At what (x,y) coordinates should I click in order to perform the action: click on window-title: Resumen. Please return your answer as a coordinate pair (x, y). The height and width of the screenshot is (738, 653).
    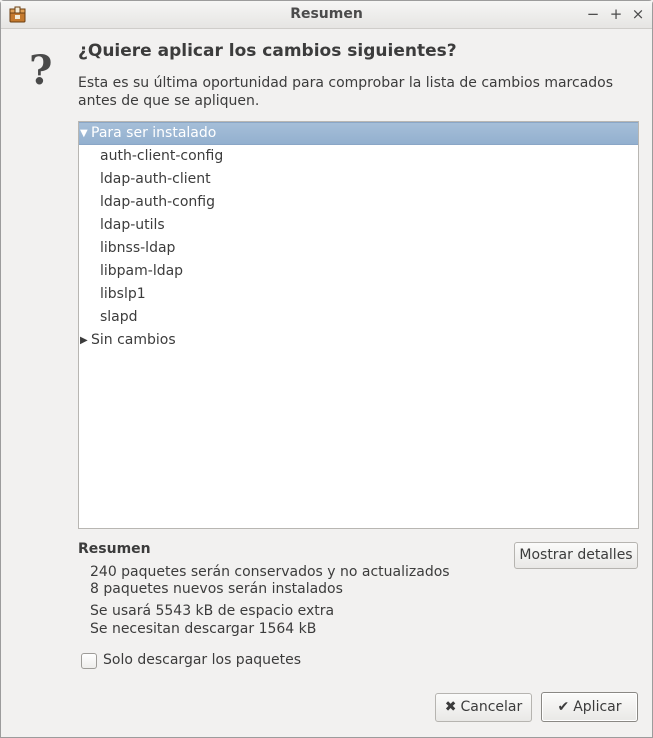
    Looking at the image, I should click on (326, 14).